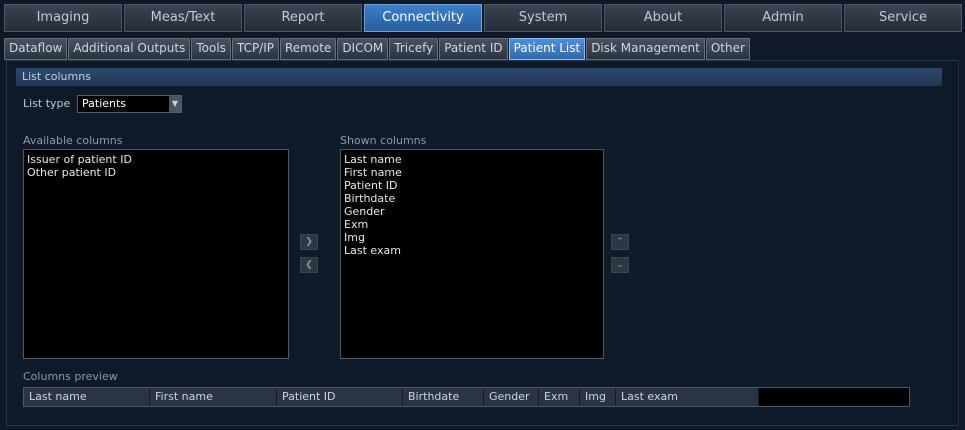  What do you see at coordinates (472, 185) in the screenshot?
I see `list-item: Patient ID` at bounding box center [472, 185].